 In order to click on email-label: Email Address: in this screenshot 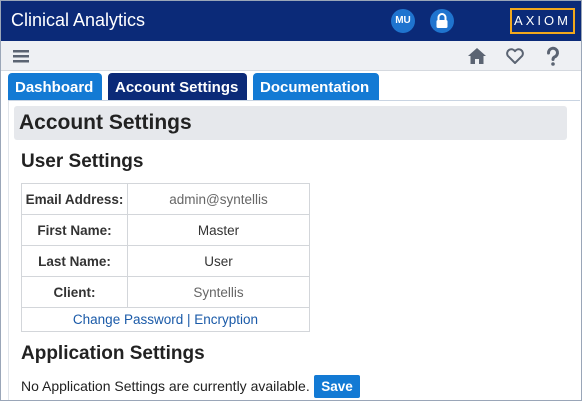, I will do `click(74, 199)`.